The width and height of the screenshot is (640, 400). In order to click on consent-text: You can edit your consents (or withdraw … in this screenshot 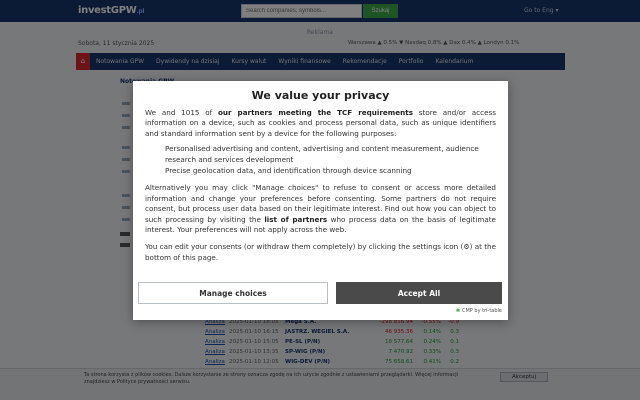, I will do `click(304, 247)`.